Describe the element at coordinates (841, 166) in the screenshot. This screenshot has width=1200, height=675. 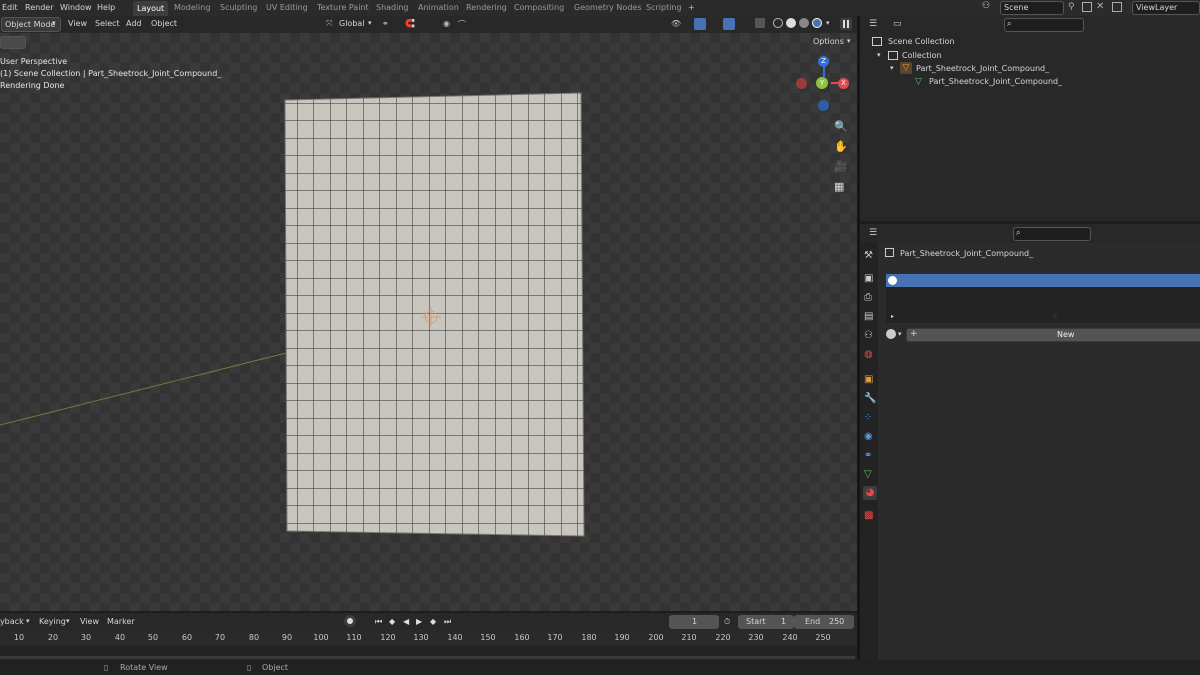
I see `camera-icon: 🎥` at that location.